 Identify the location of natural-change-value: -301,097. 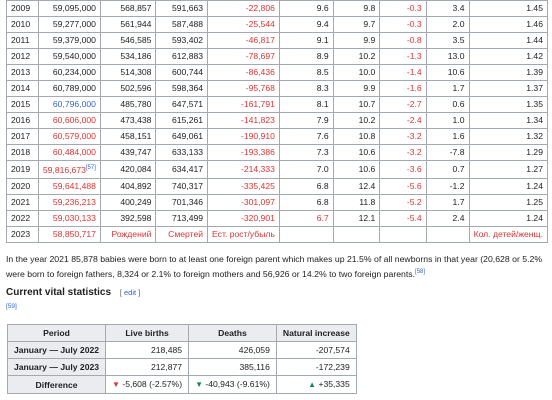
(257, 201).